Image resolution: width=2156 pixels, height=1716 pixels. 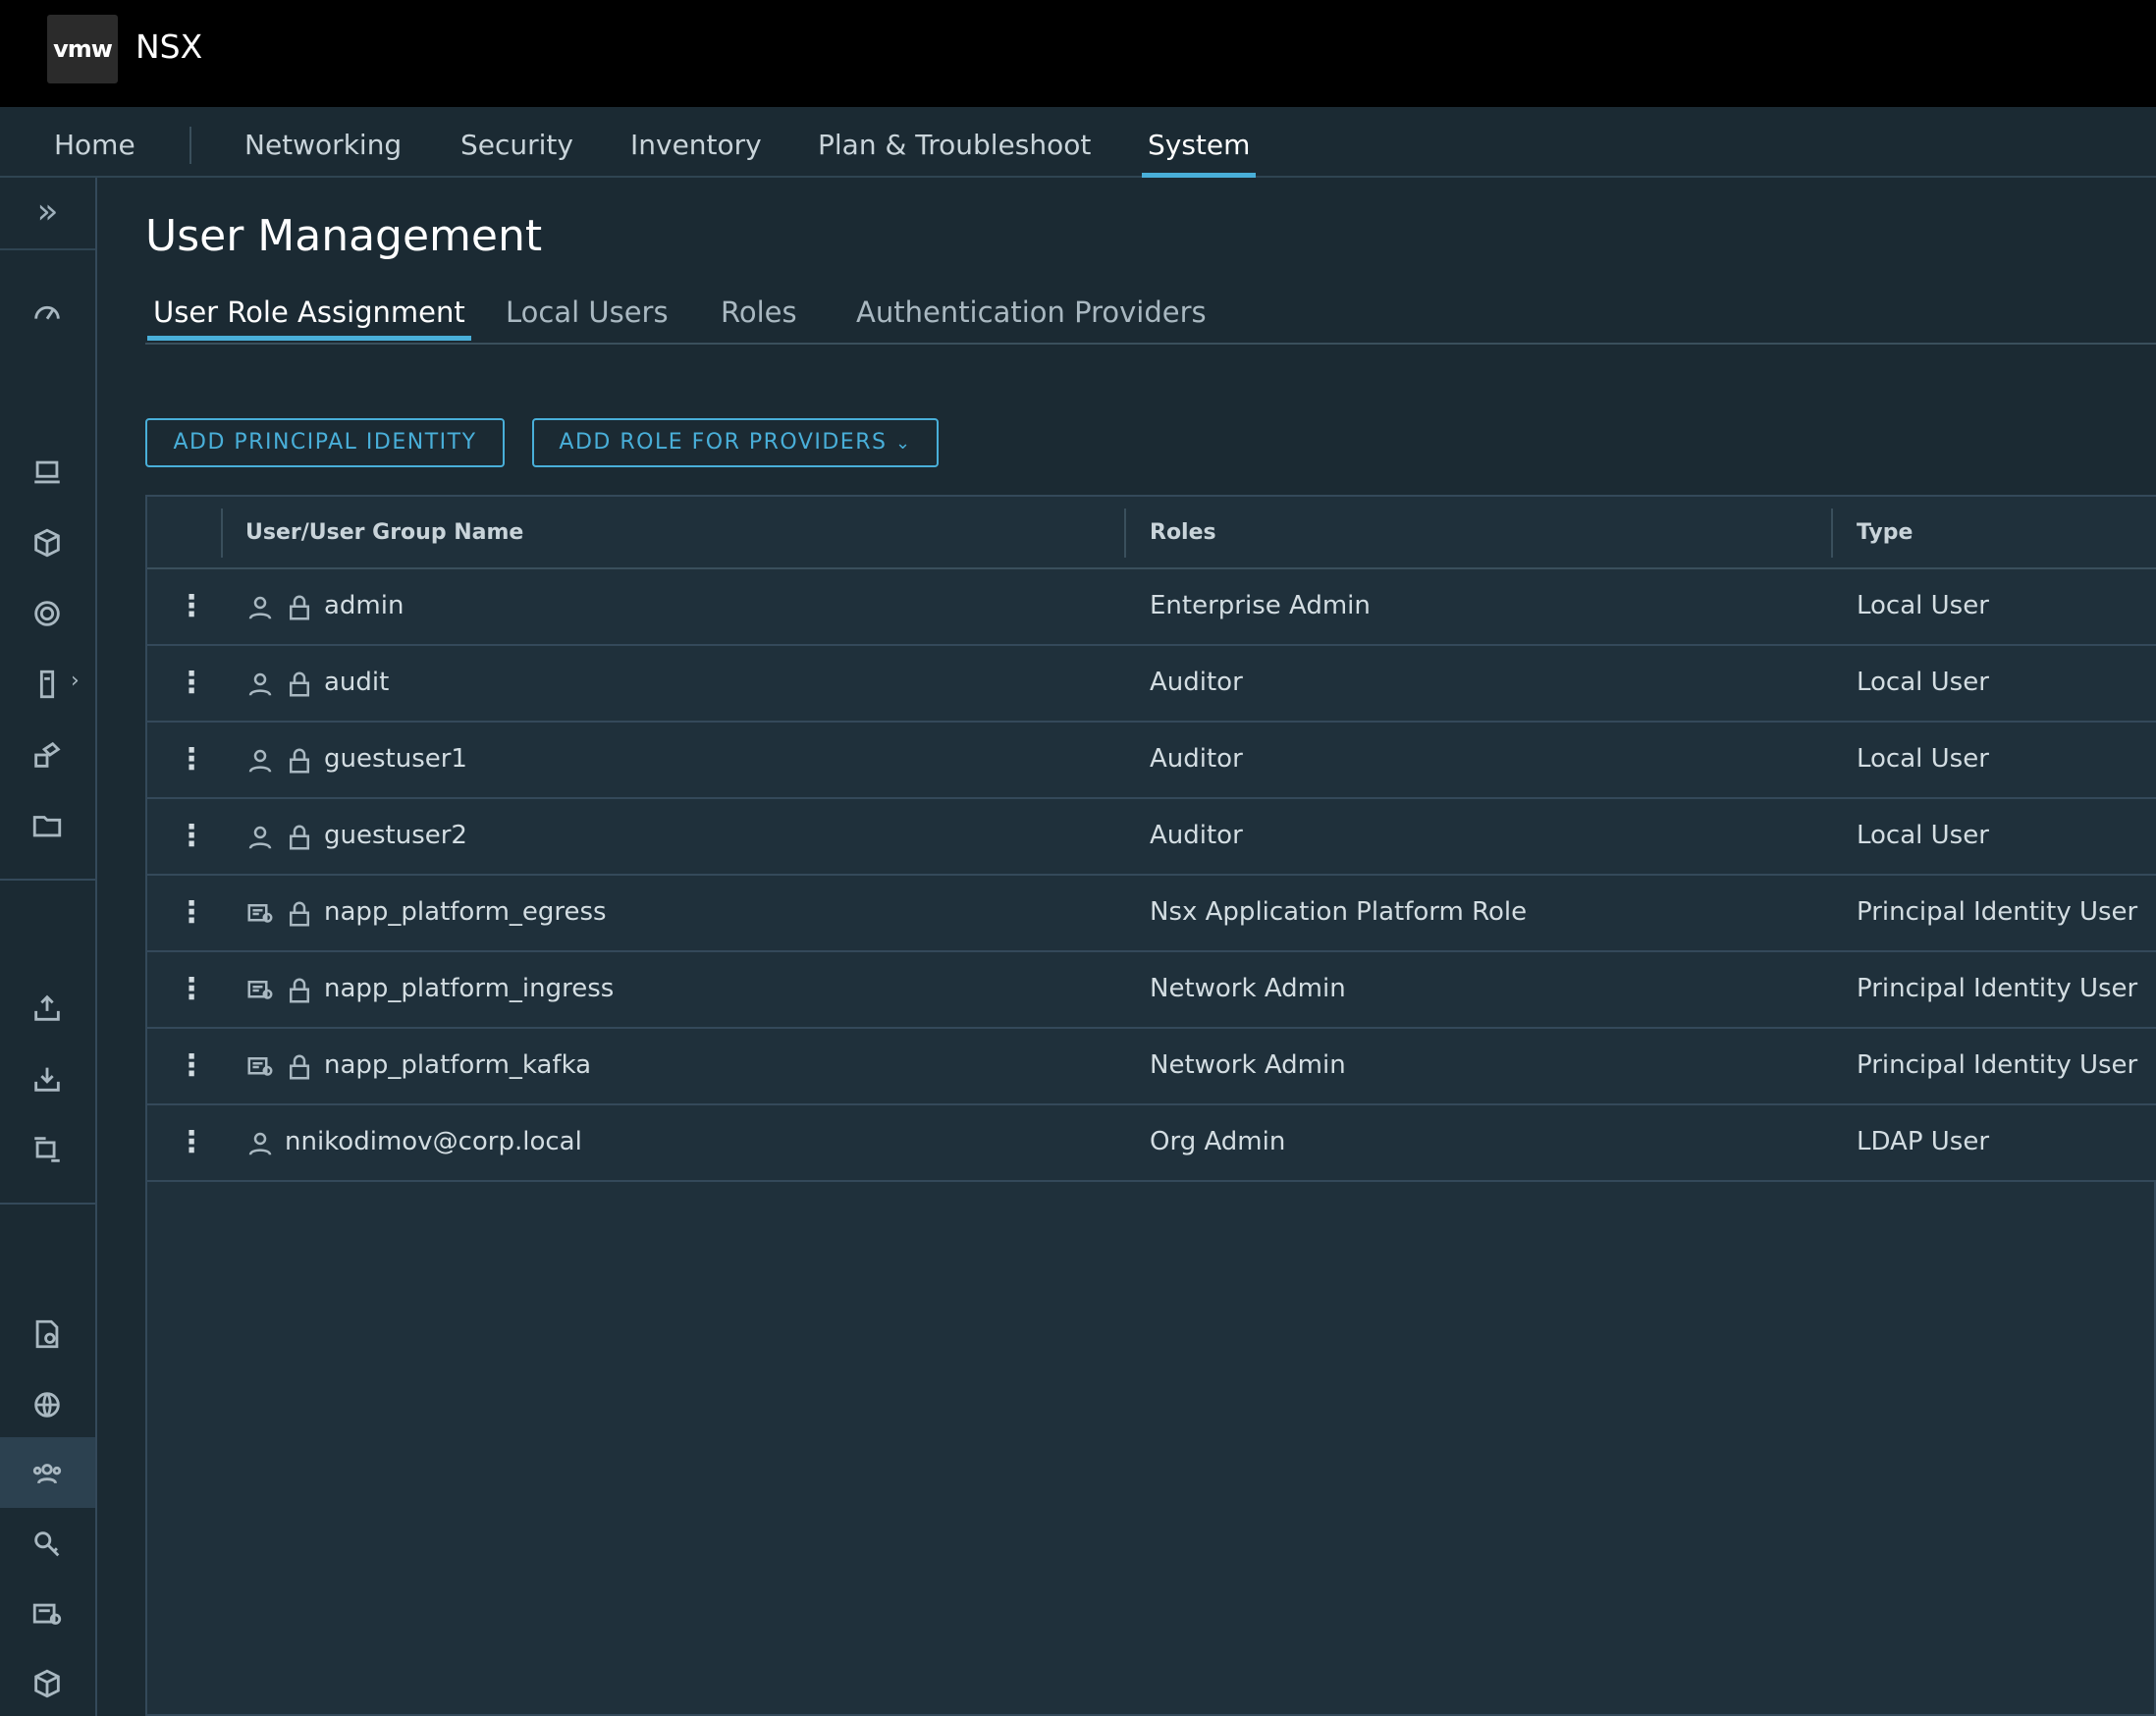 What do you see at coordinates (47, 313) in the screenshot?
I see `dashboard-icon` at bounding box center [47, 313].